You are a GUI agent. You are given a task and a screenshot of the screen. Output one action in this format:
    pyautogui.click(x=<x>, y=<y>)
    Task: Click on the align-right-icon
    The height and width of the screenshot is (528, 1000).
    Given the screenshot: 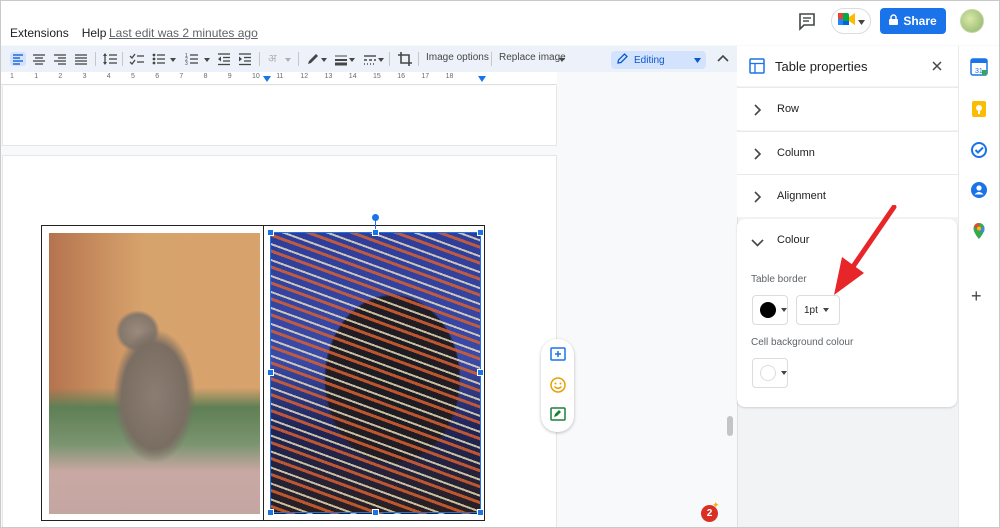 What is the action you would take?
    pyautogui.click(x=60, y=59)
    